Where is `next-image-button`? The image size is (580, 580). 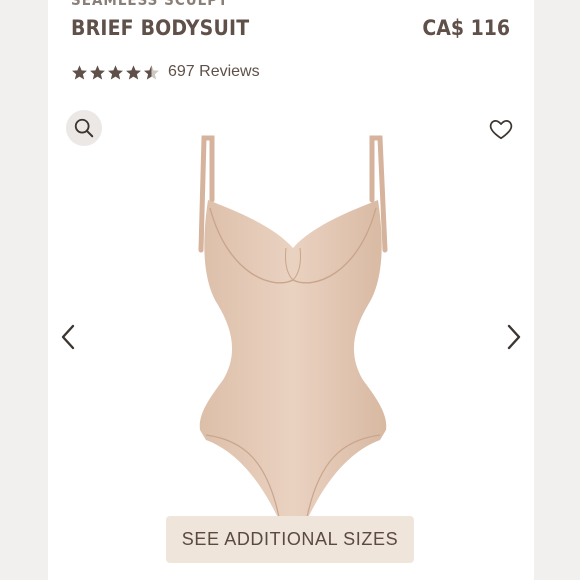 next-image-button is located at coordinates (514, 337).